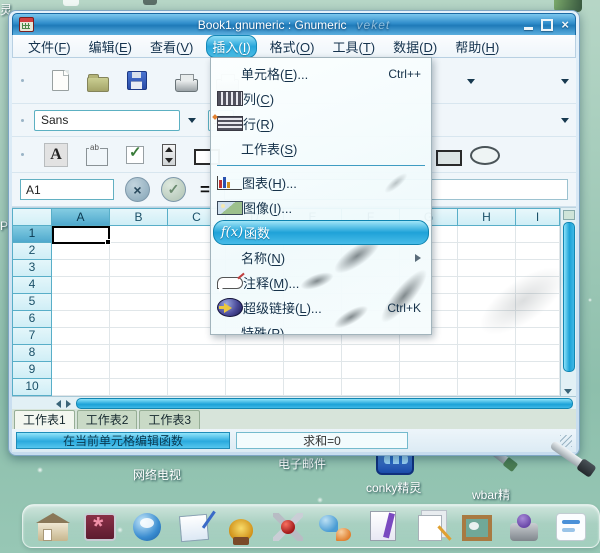 This screenshot has width=600, height=553. Describe the element at coordinates (231, 46) in the screenshot. I see `menubar-item-3: 插入(I)` at that location.